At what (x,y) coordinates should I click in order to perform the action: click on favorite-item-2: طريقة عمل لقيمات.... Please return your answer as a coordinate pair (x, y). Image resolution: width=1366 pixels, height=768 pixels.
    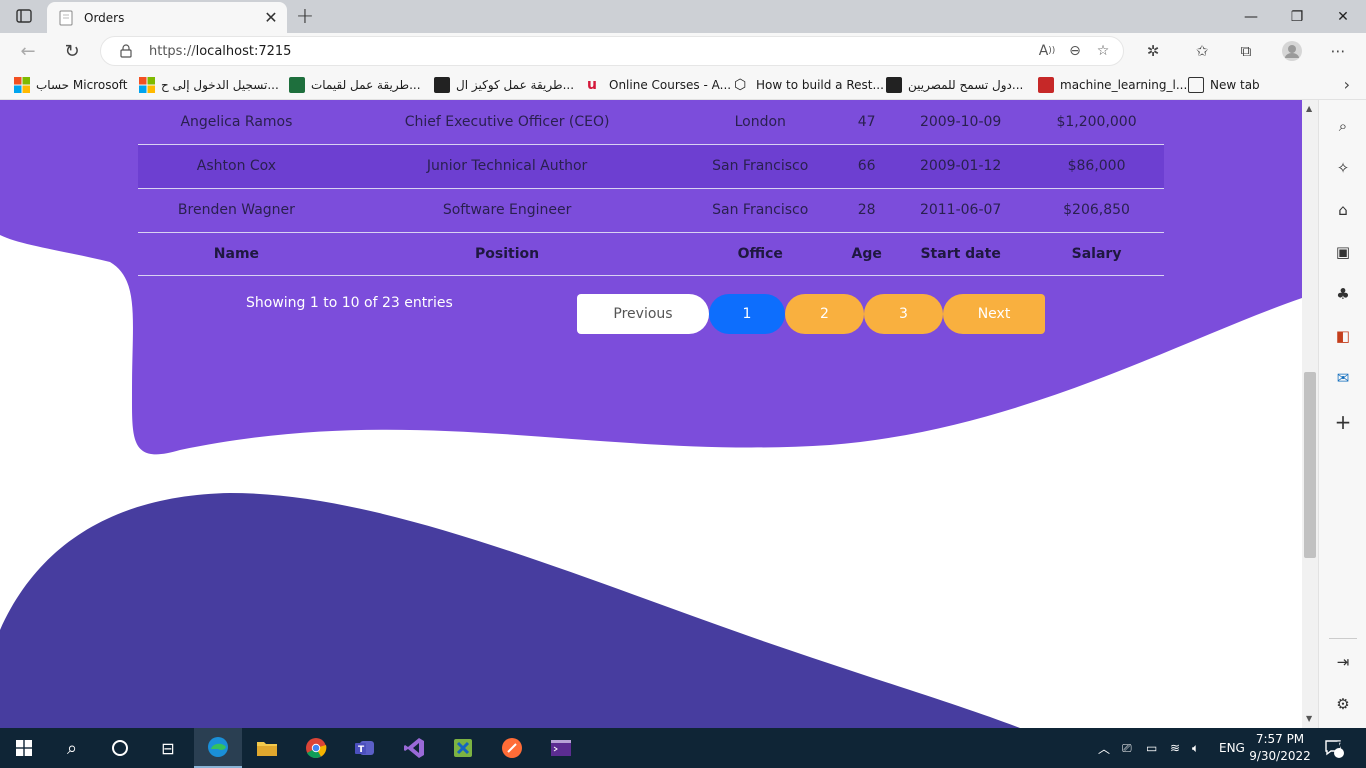
    Looking at the image, I should click on (355, 85).